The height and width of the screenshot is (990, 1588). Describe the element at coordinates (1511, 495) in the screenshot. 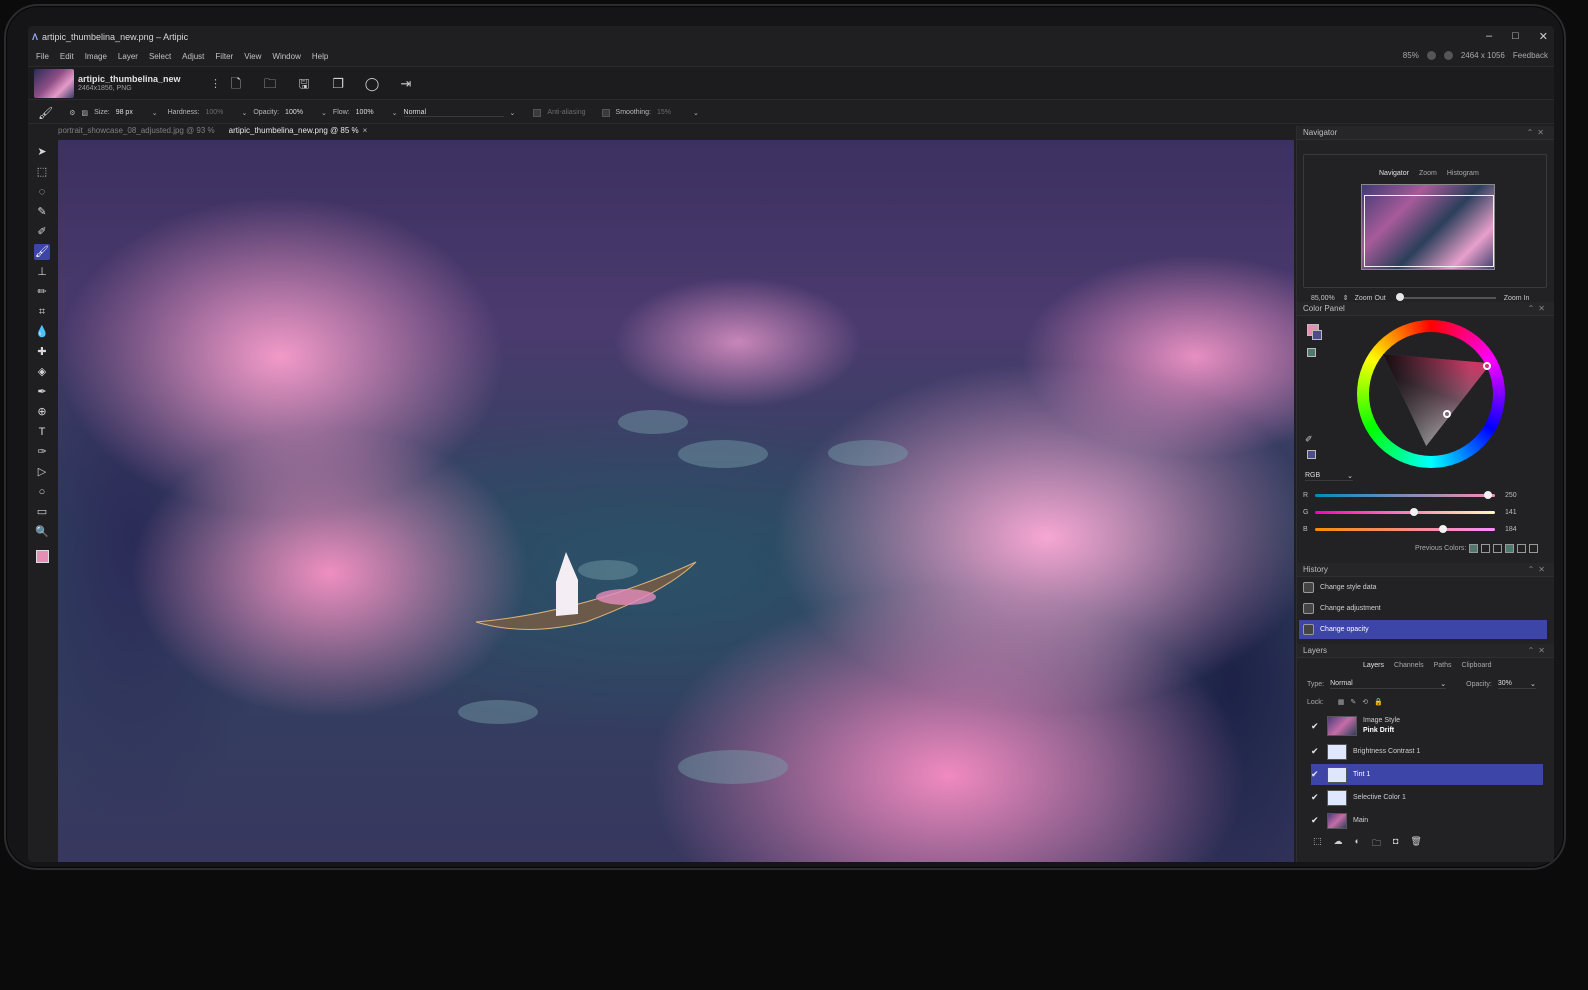

I see `red-value: 250` at that location.